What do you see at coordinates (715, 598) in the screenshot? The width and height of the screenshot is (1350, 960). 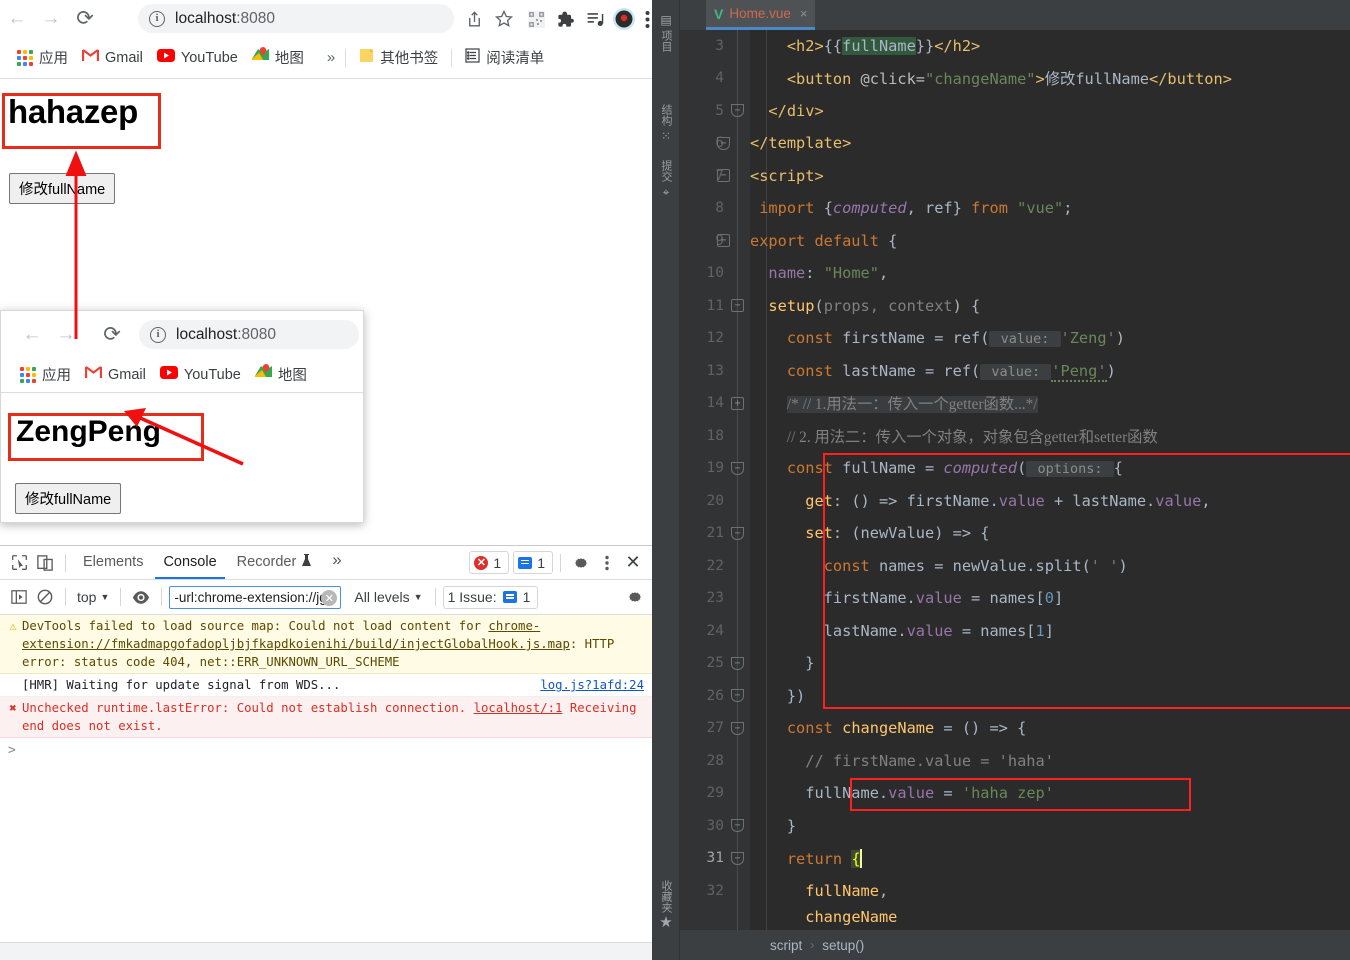 I see `line-number: 23` at bounding box center [715, 598].